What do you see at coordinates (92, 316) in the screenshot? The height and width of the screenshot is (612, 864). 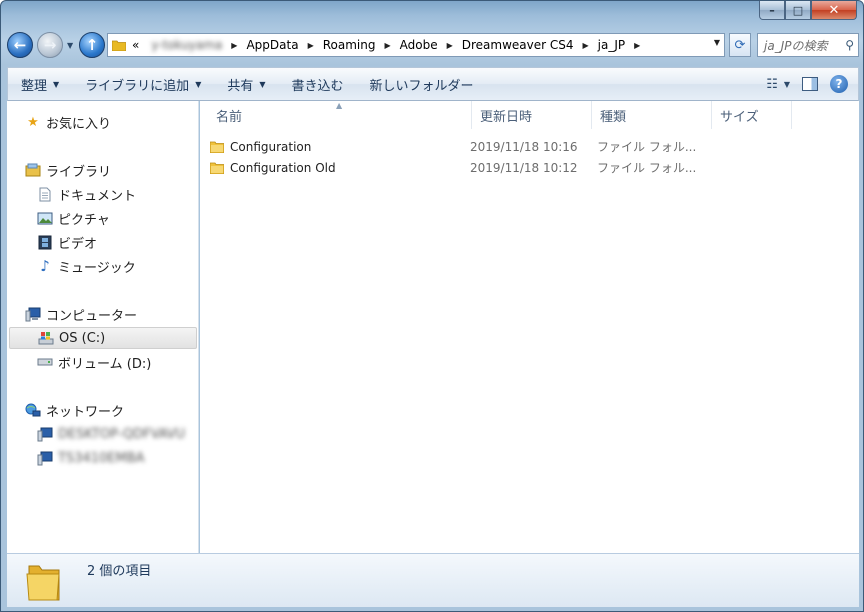 I see `sidebar-item-label: コンピューター` at bounding box center [92, 316].